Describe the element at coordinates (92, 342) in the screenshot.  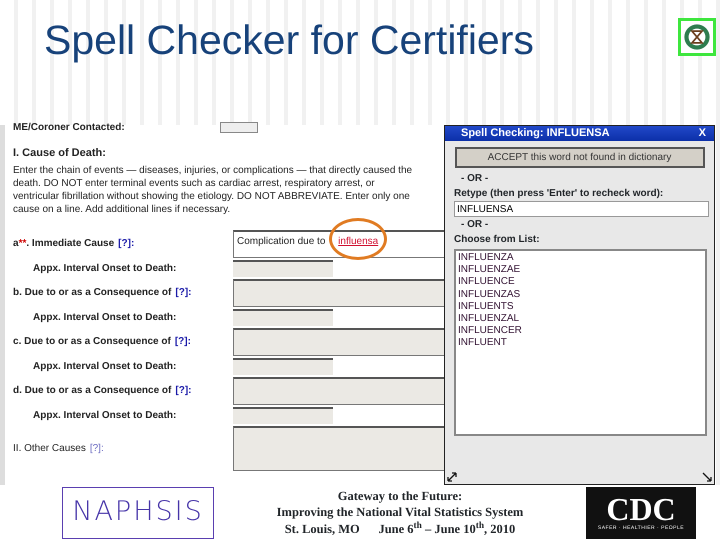
I see `field-label: c. Due to or as a Consequence of` at that location.